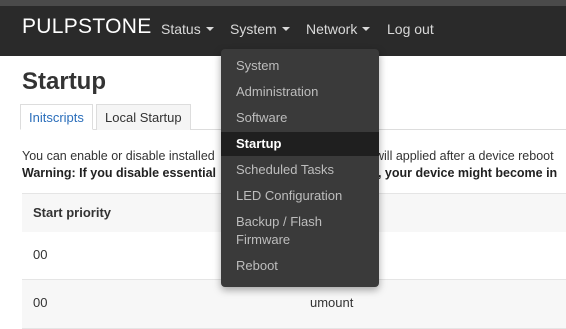 The image size is (566, 329). I want to click on nav-status-label: Status, so click(181, 29).